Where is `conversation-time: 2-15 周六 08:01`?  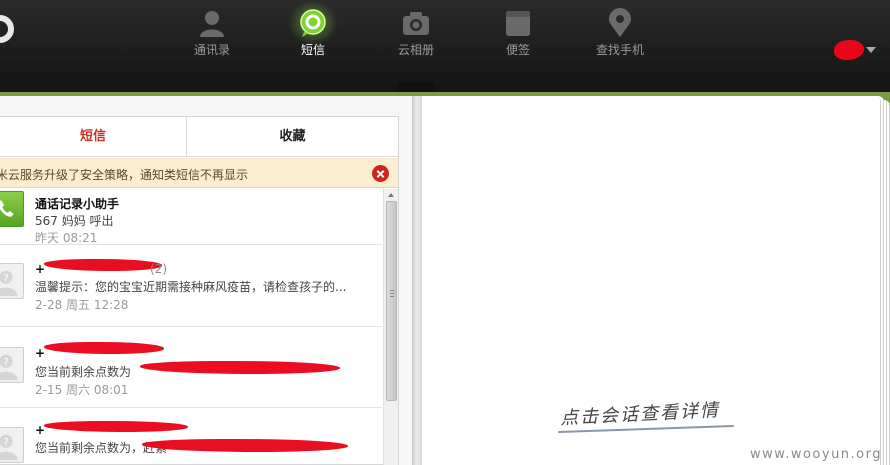
conversation-time: 2-15 周六 08:01 is located at coordinates (82, 390).